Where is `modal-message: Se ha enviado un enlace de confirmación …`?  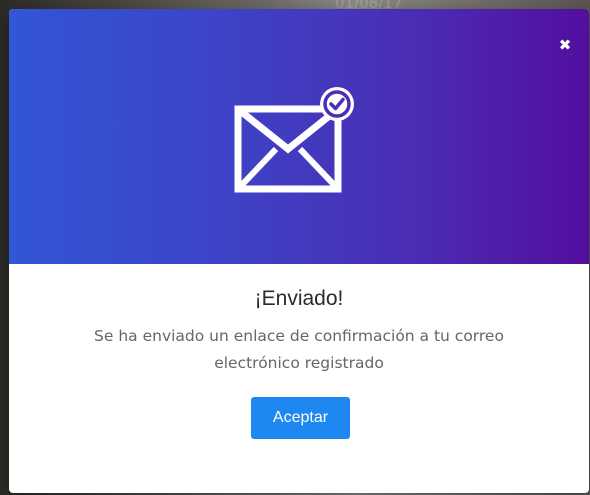 modal-message: Se ha enviado un enlace de confirmación … is located at coordinates (299, 349).